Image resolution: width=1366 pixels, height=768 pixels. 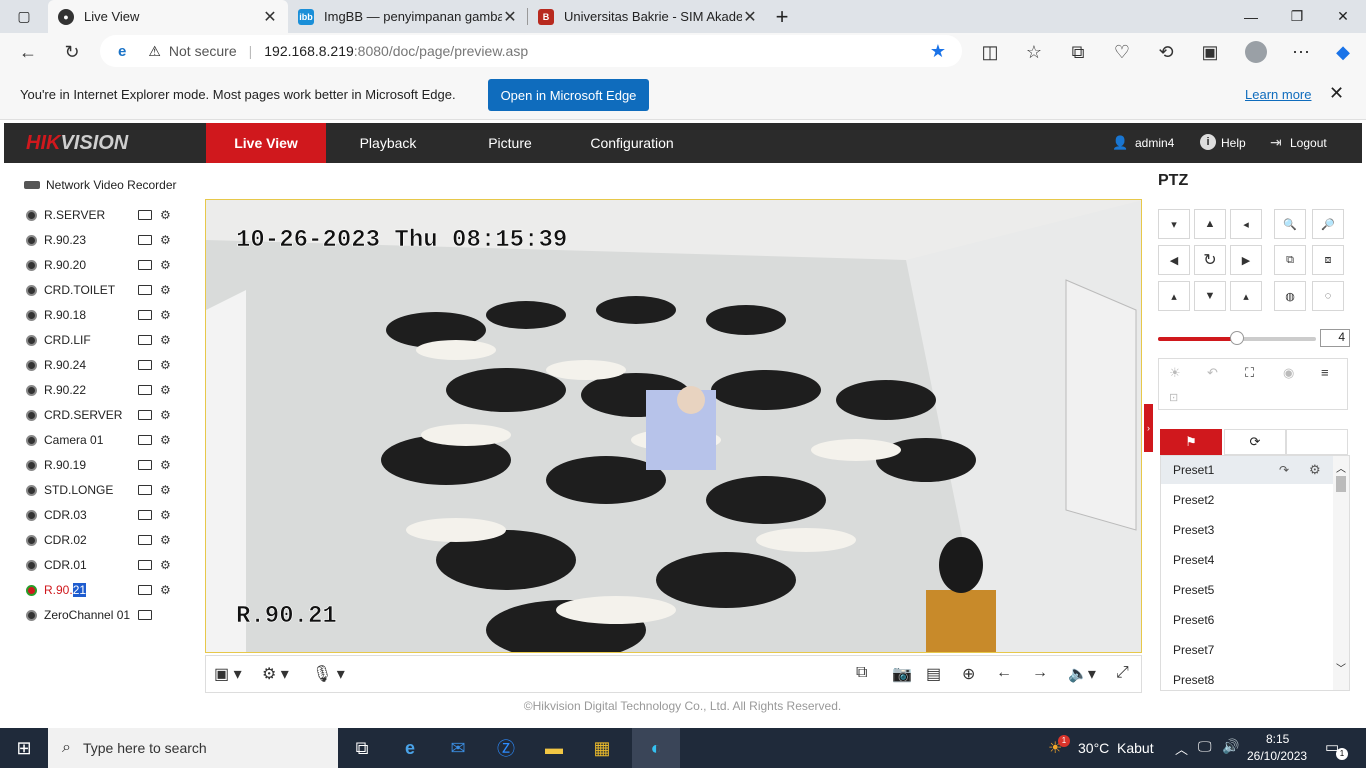 What do you see at coordinates (1210, 260) in the screenshot?
I see `ptz-auto-button: ↻` at bounding box center [1210, 260].